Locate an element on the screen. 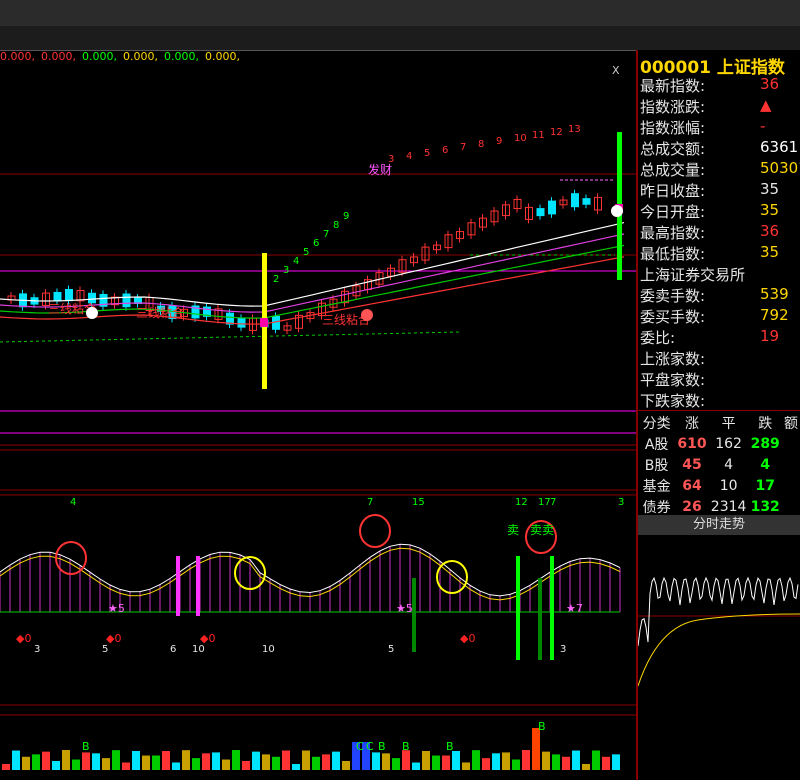 The height and width of the screenshot is (780, 800). count-label: 8 is located at coordinates (336, 225).